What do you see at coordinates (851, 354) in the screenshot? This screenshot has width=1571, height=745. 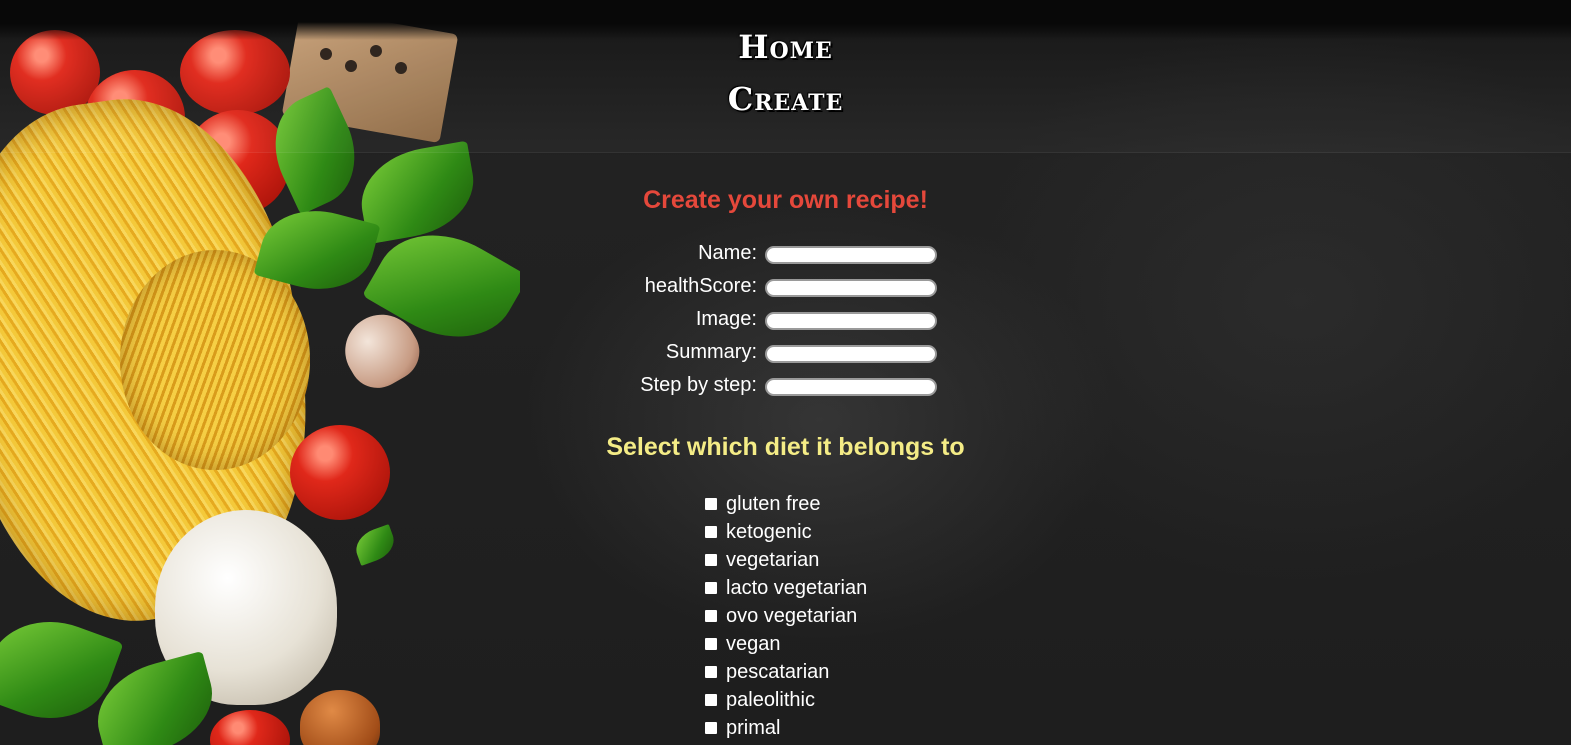 I see `summary-input` at bounding box center [851, 354].